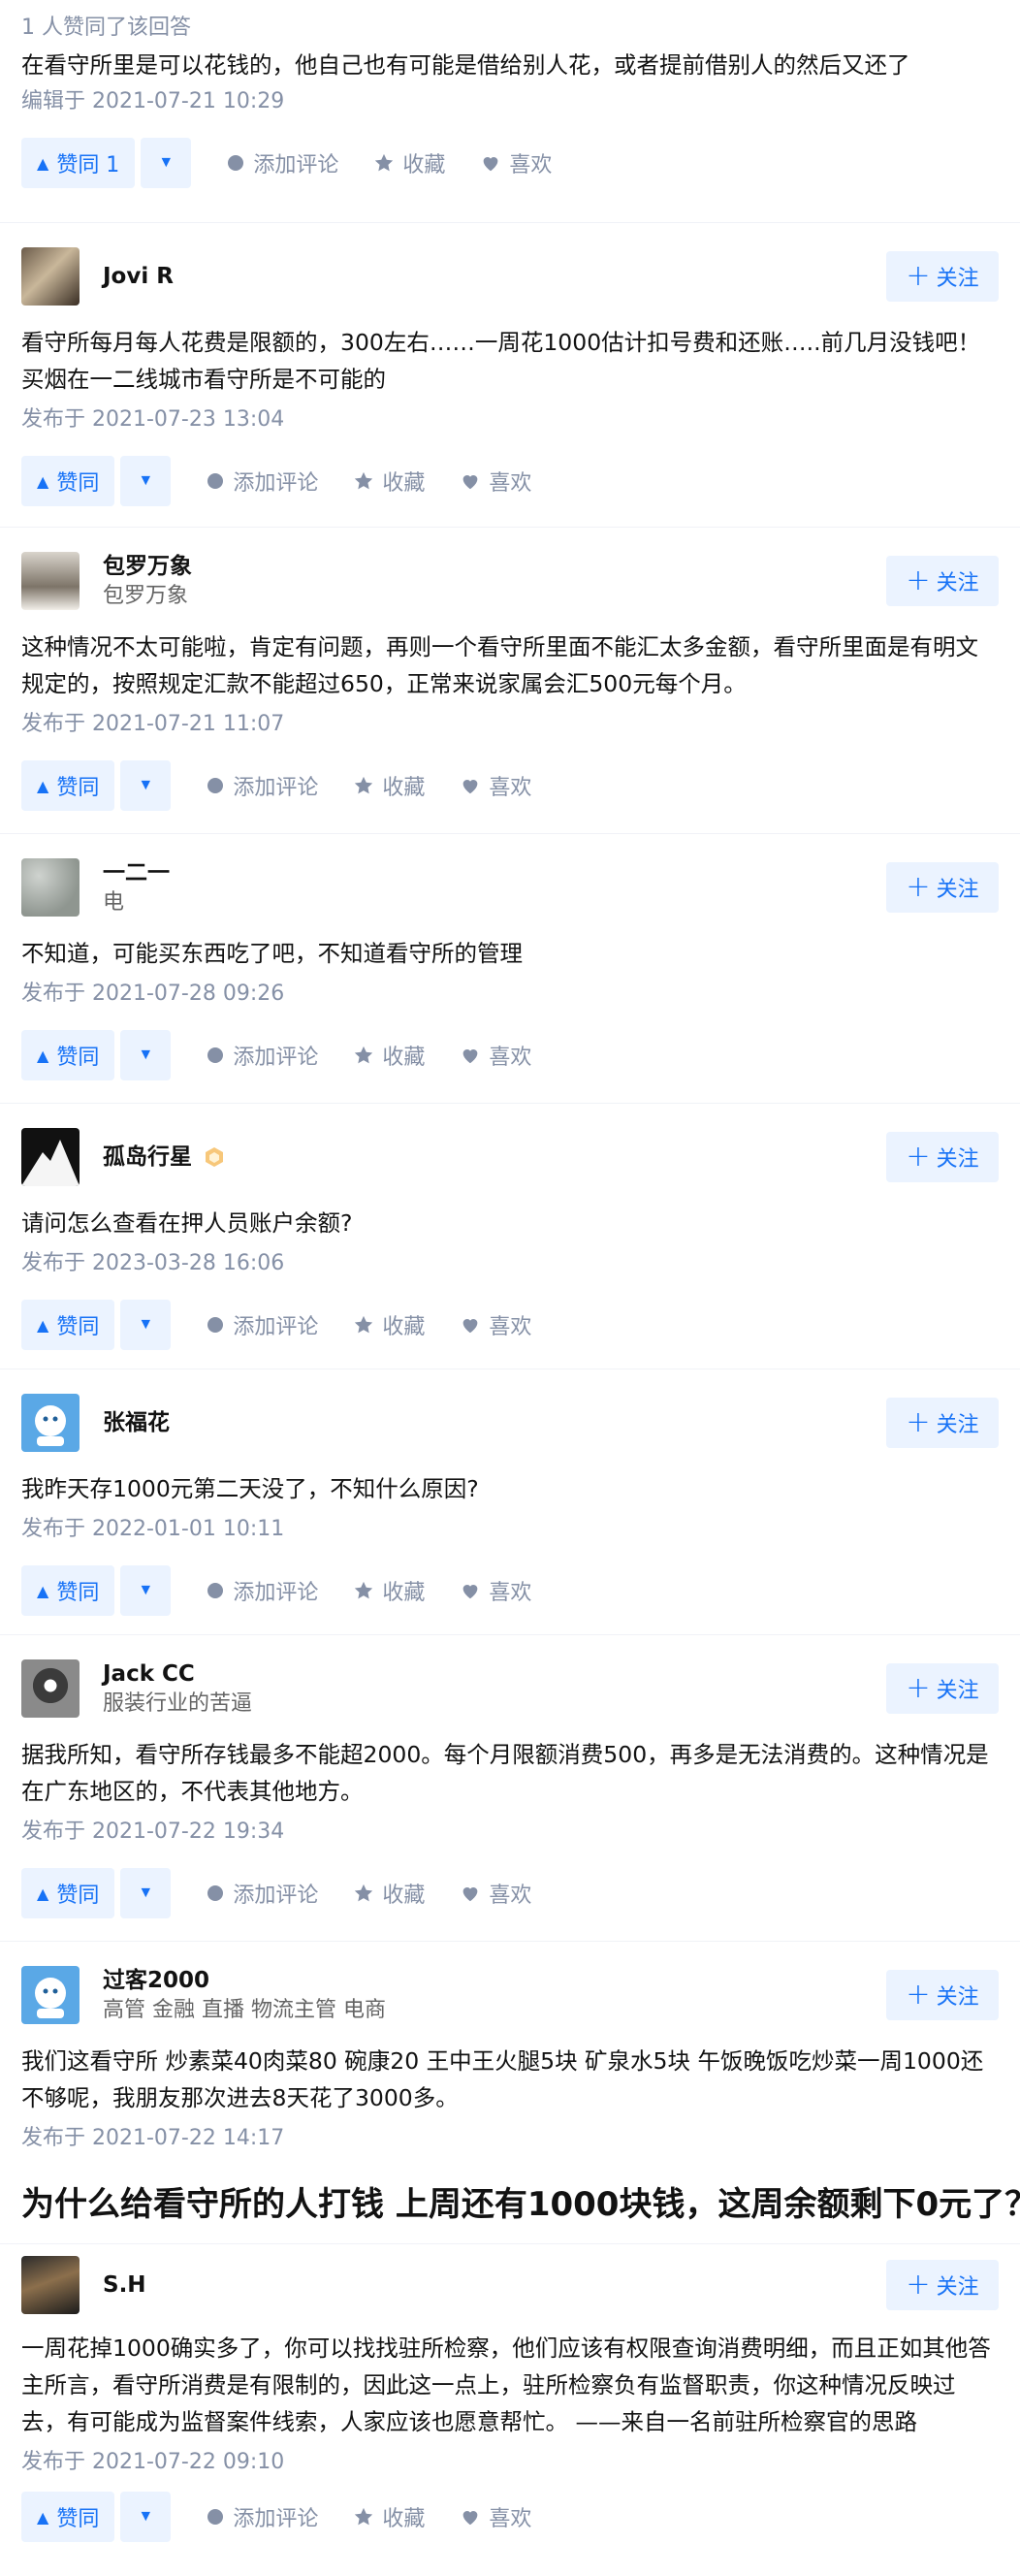 Image resolution: width=1020 pixels, height=2576 pixels. Describe the element at coordinates (153, 724) in the screenshot. I see `answer-time: 发布于 2021-07-21 11:07` at that location.